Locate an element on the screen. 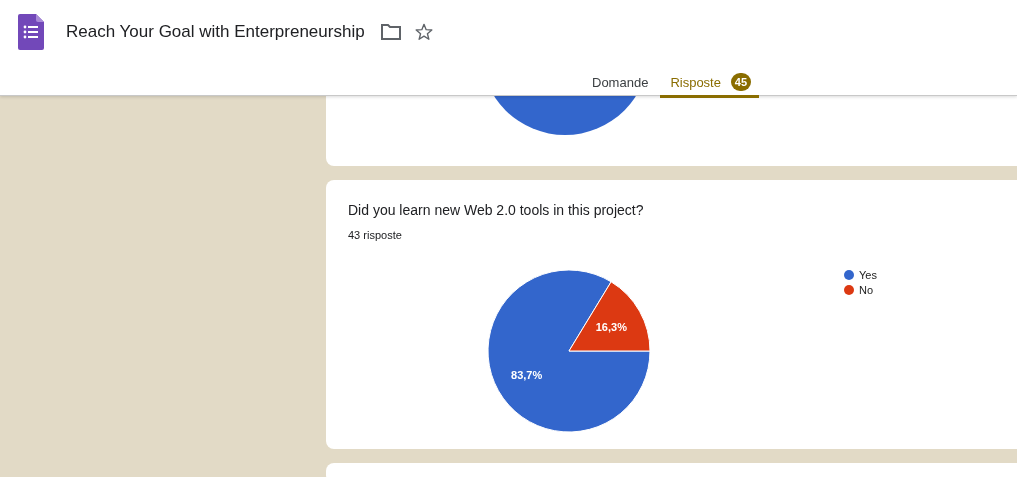  legend-label: Yes is located at coordinates (868, 275).